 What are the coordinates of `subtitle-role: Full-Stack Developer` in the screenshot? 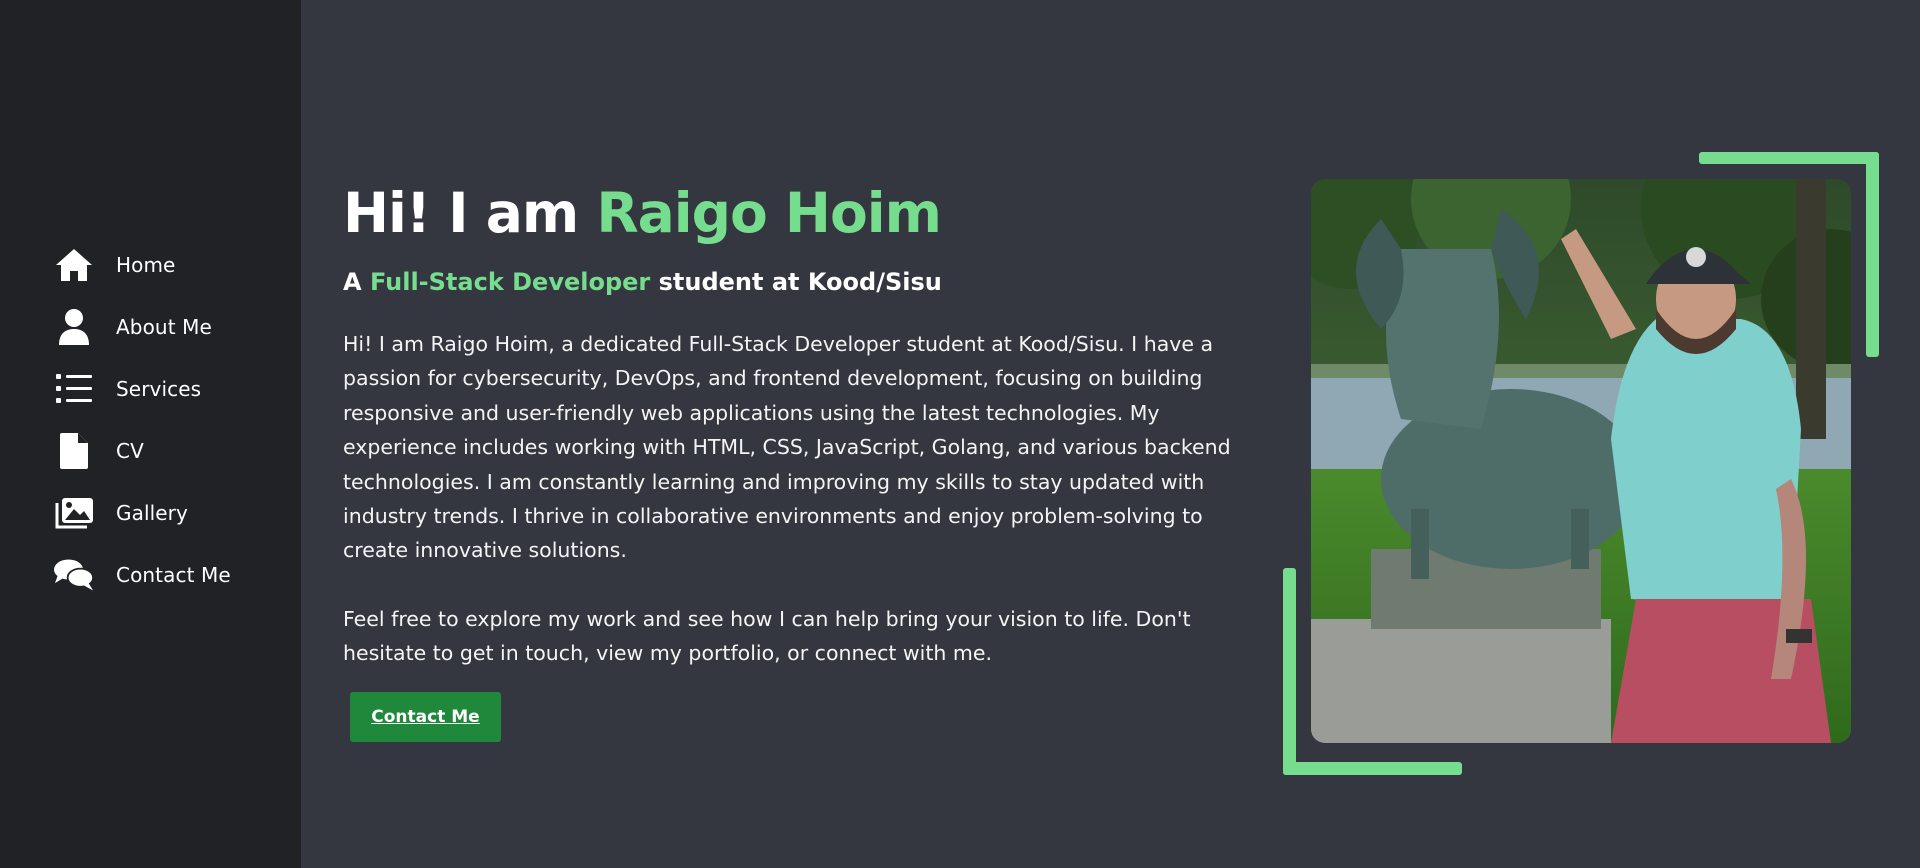 It's located at (510, 282).